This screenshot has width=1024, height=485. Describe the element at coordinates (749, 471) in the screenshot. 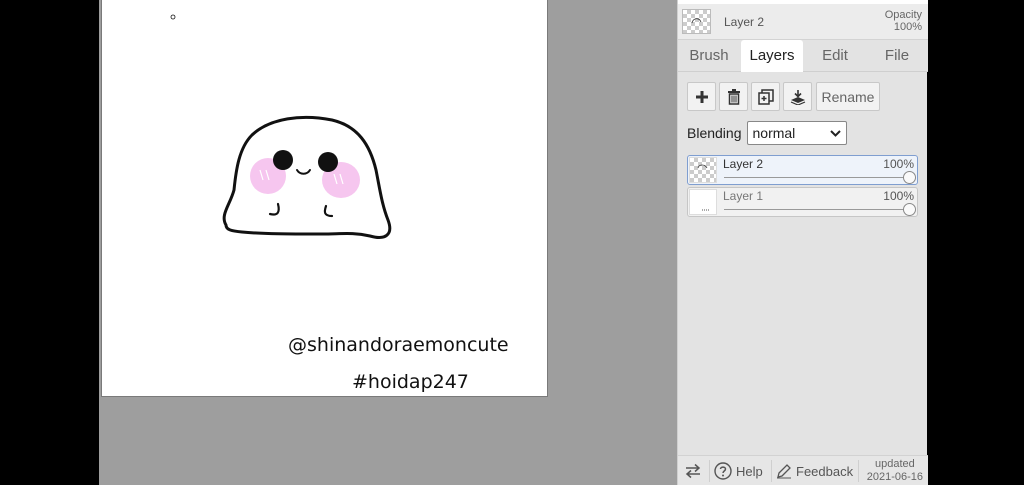

I see `help-label: Help` at that location.